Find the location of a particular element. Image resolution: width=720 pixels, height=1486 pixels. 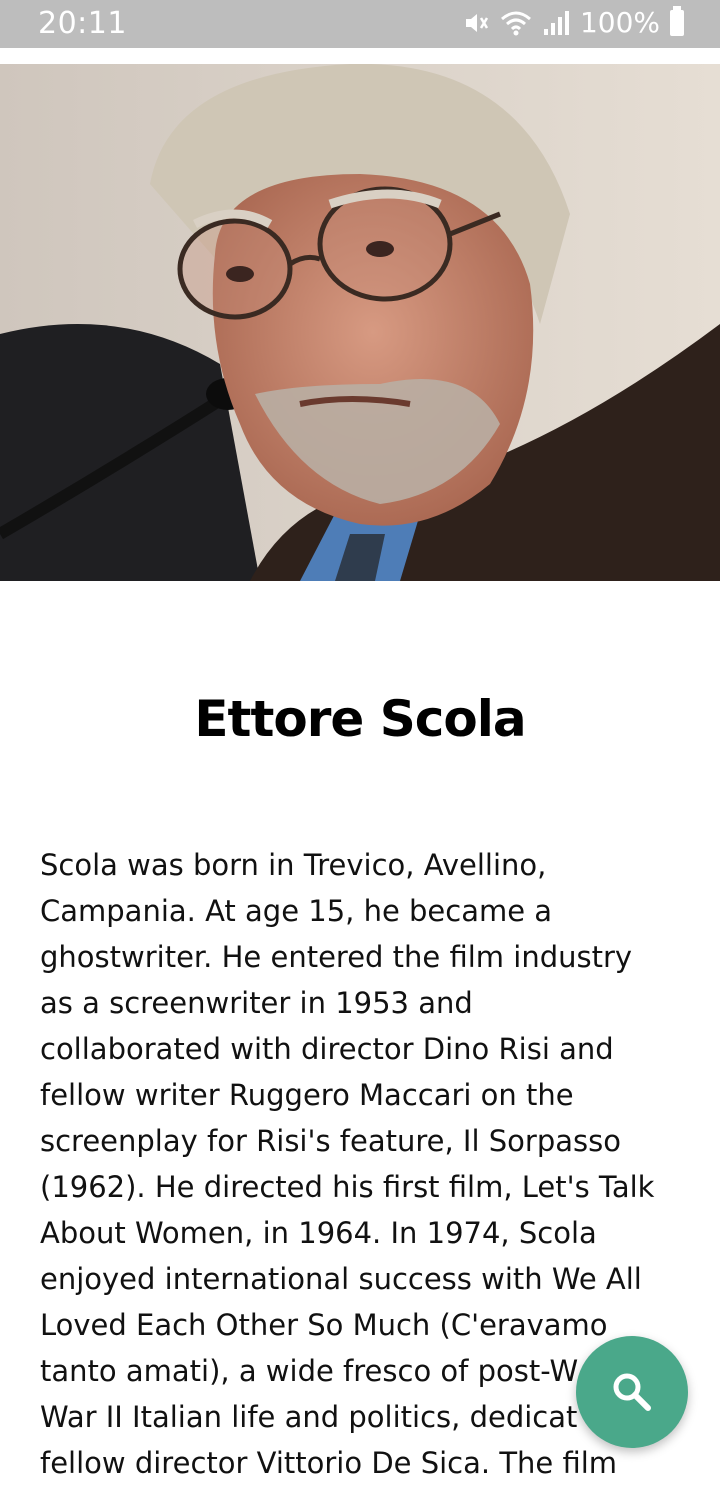

status-bar: 20:11 100% is located at coordinates (360, 24).